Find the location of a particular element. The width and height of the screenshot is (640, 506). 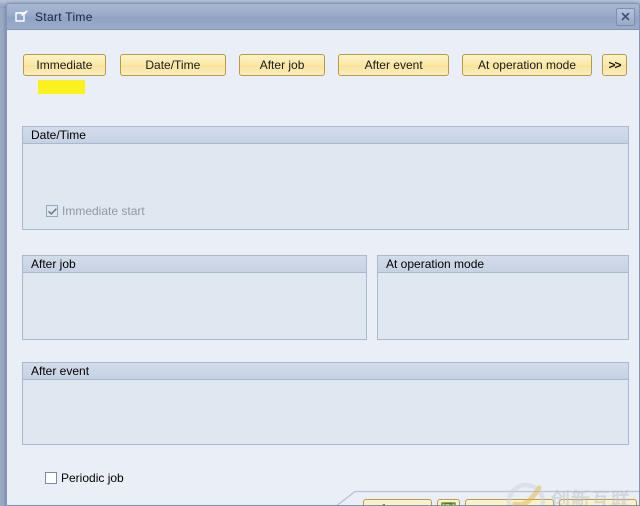

window-restore-icon is located at coordinates (22, 16).